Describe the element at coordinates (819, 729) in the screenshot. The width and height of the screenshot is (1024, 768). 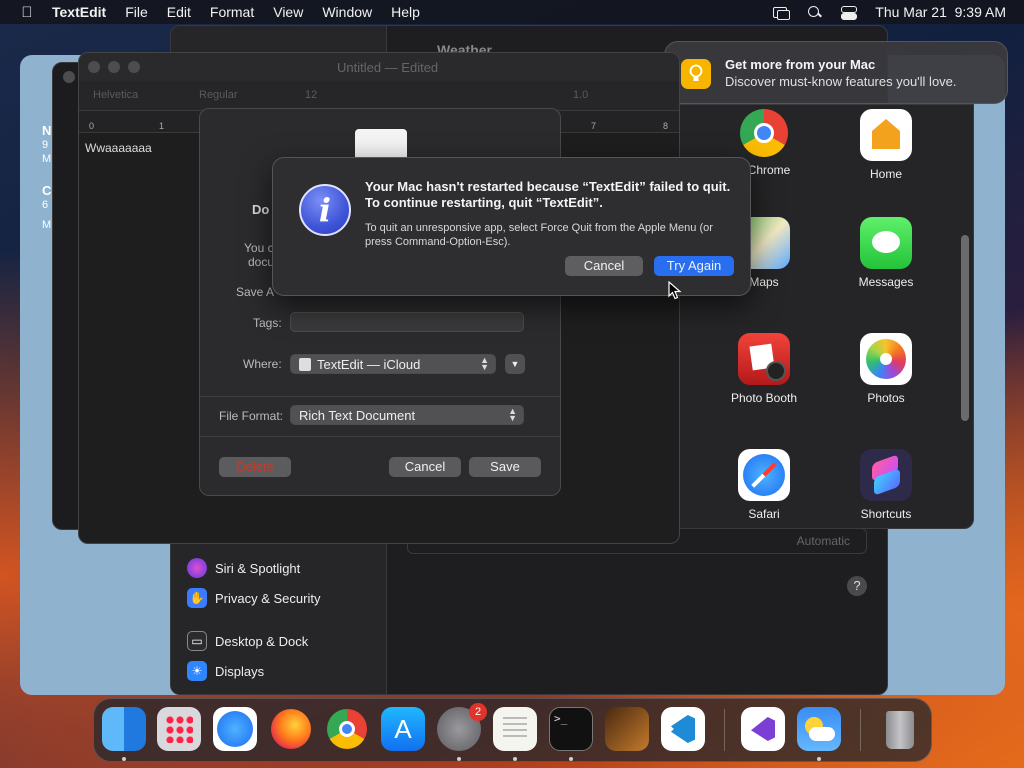
I see `weather-icon` at that location.